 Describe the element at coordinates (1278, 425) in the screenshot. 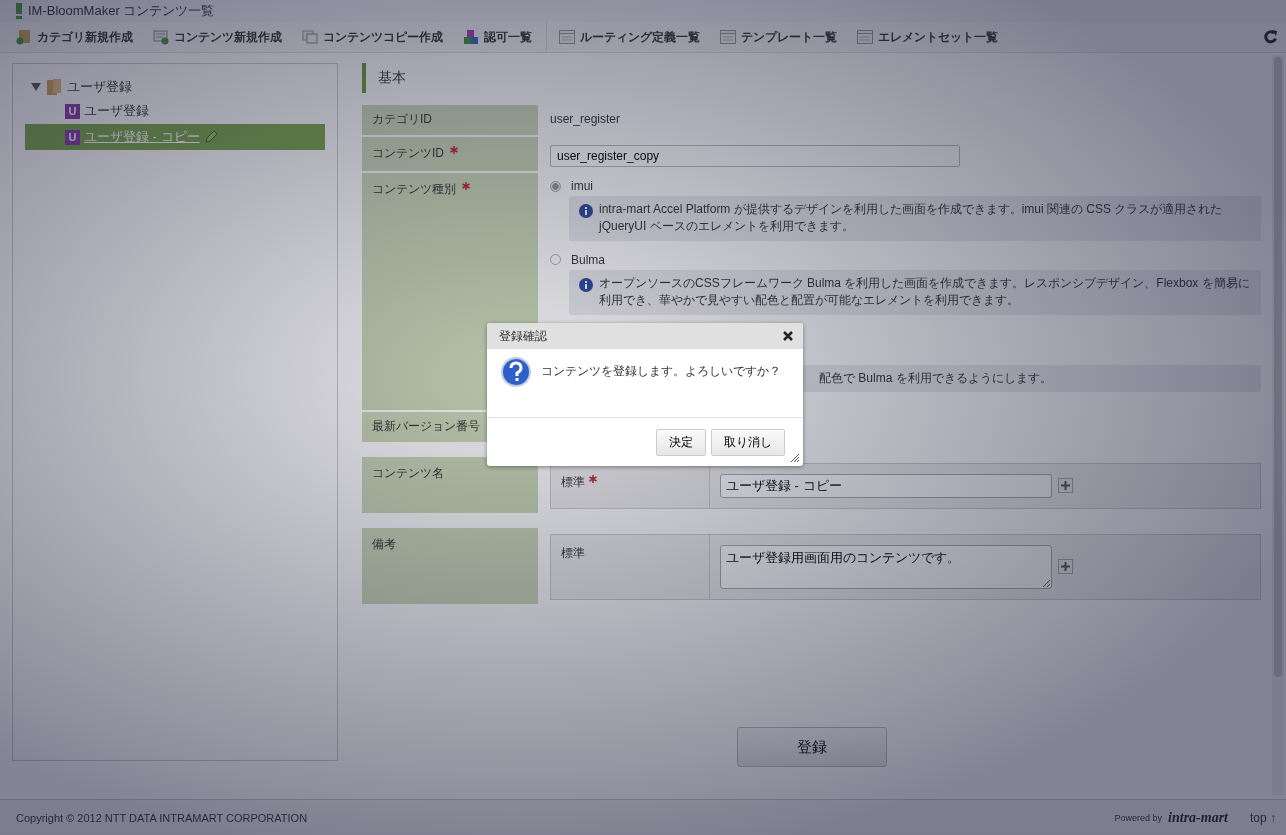

I see `scrollbar` at that location.